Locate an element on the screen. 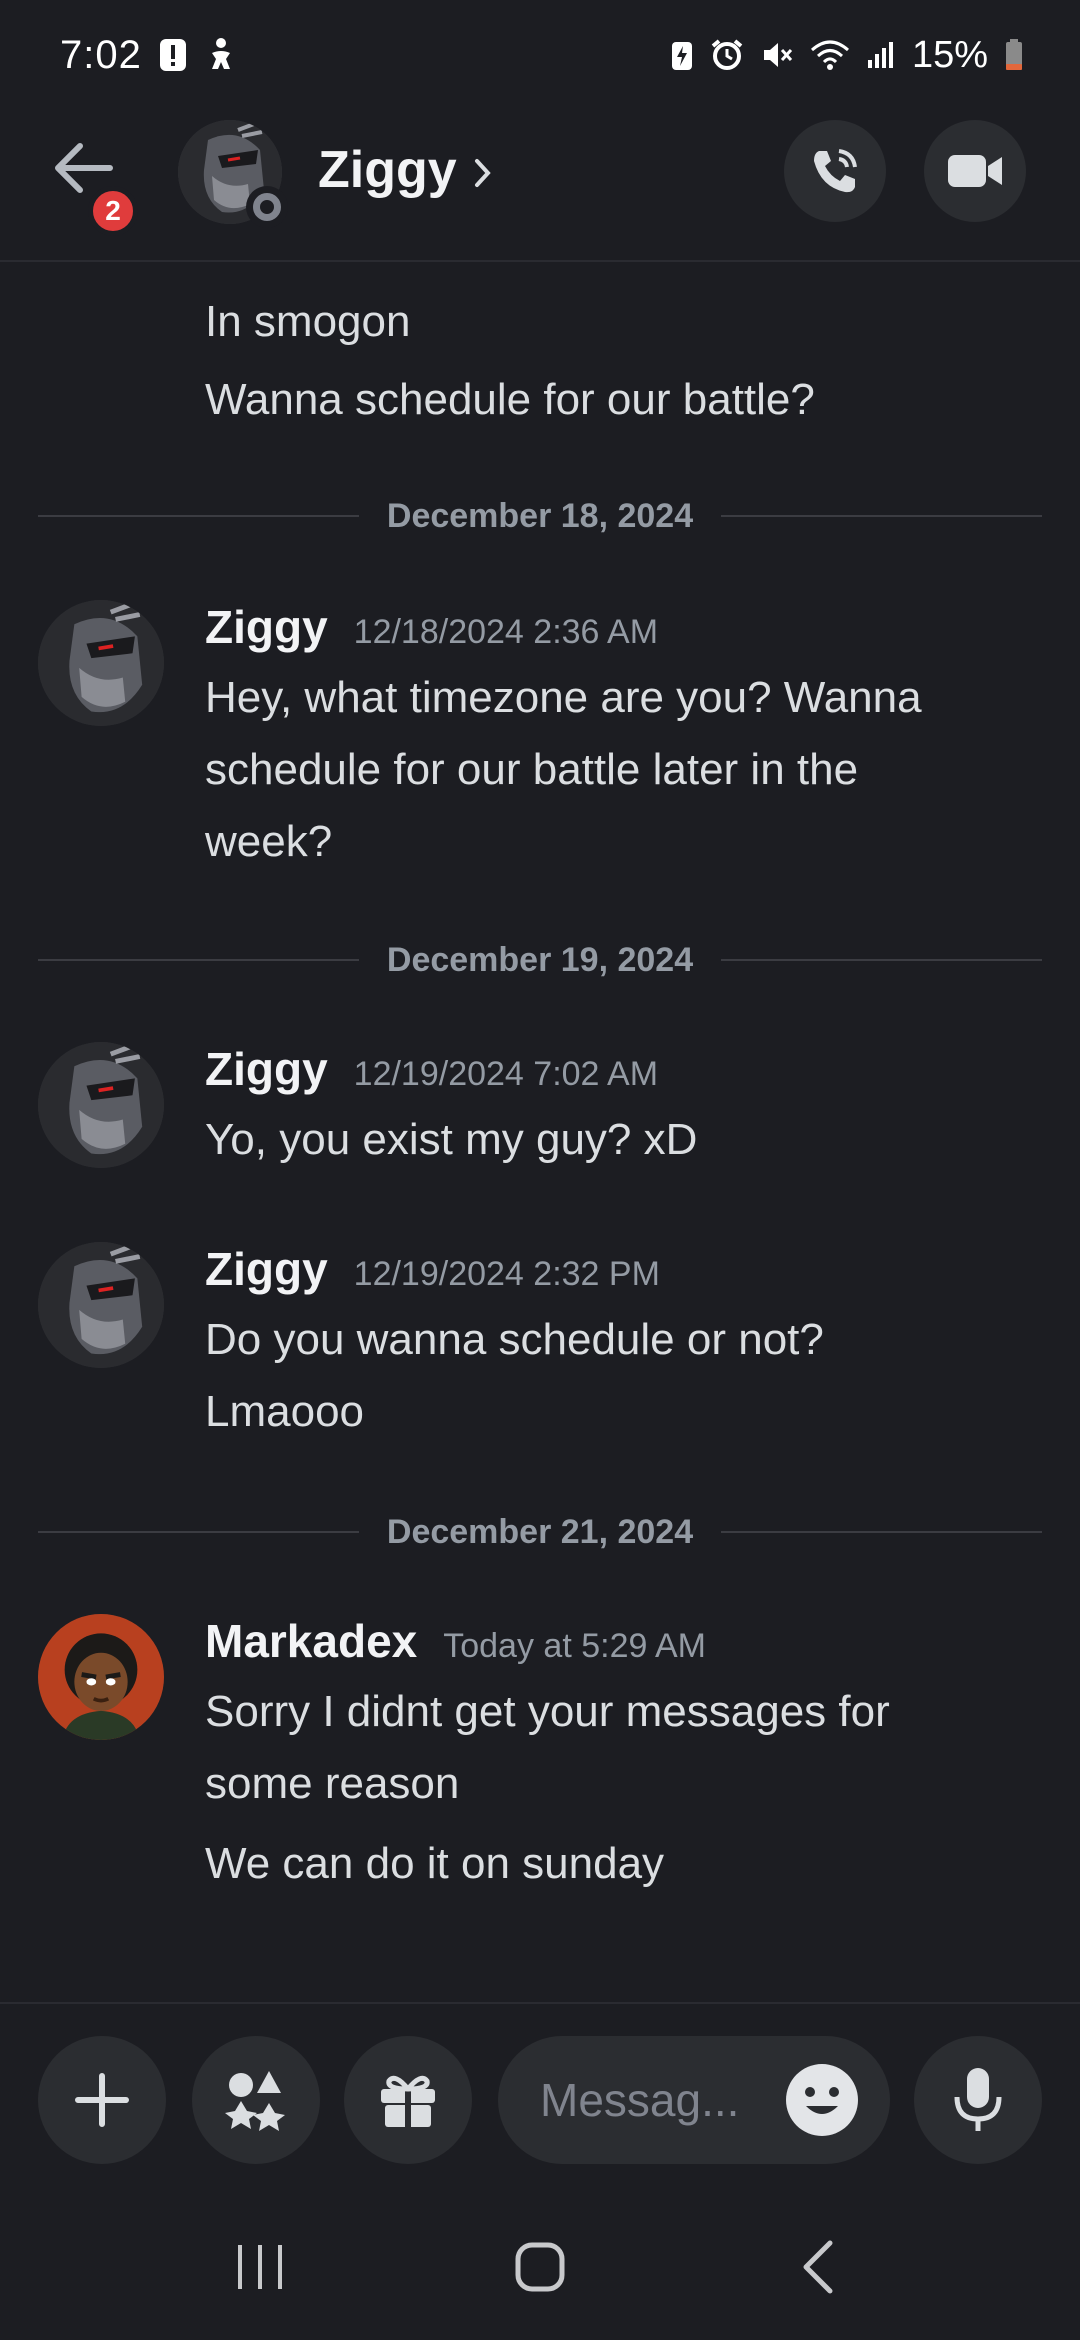  presence-offline-indicator is located at coordinates (267, 207).